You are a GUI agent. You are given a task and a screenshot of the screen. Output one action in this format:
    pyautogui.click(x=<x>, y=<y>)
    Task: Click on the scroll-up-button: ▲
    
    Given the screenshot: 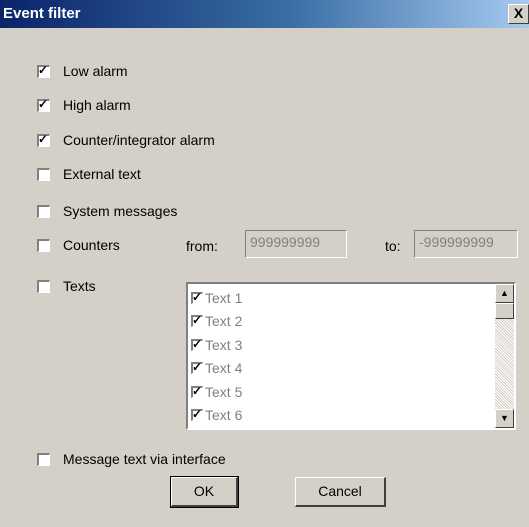 What is the action you would take?
    pyautogui.click(x=504, y=293)
    